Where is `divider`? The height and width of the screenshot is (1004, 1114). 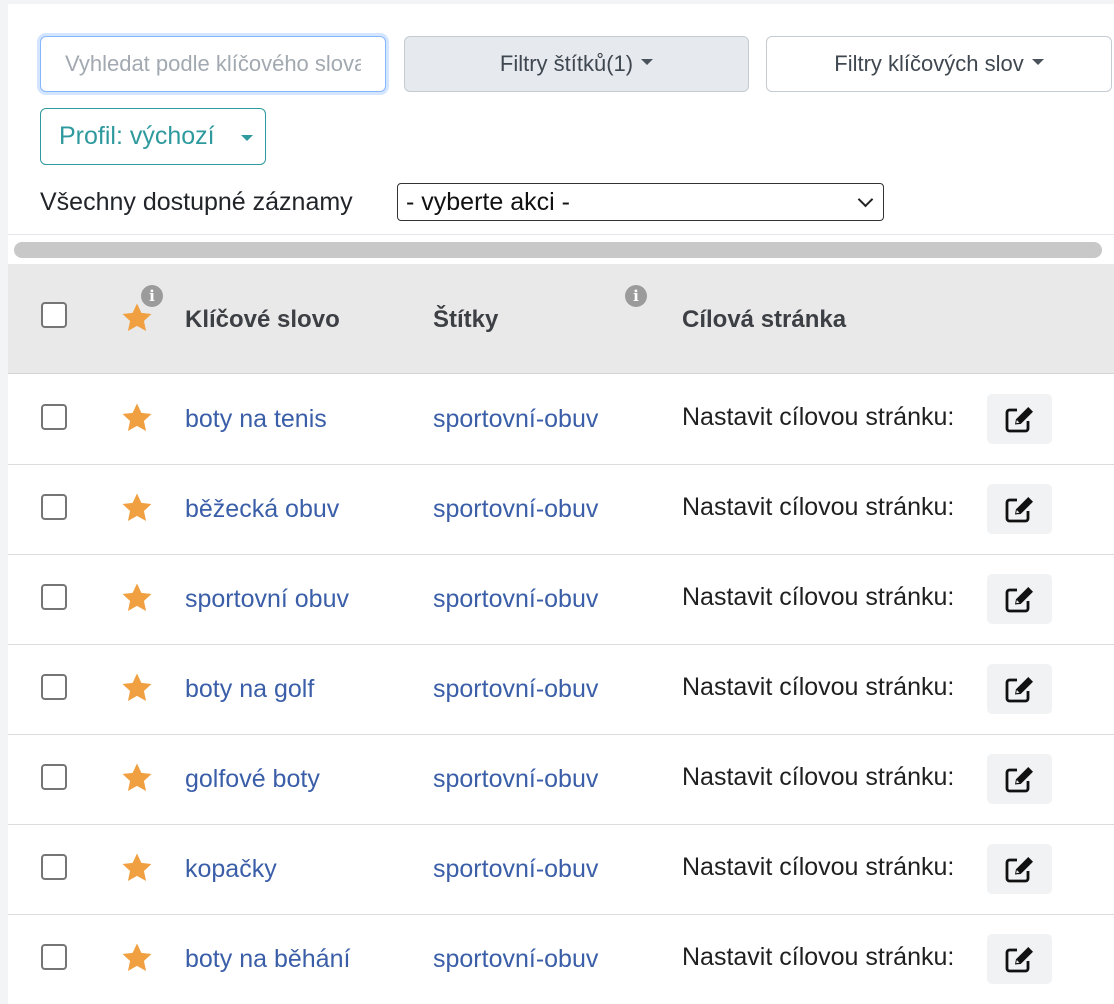 divider is located at coordinates (561, 234).